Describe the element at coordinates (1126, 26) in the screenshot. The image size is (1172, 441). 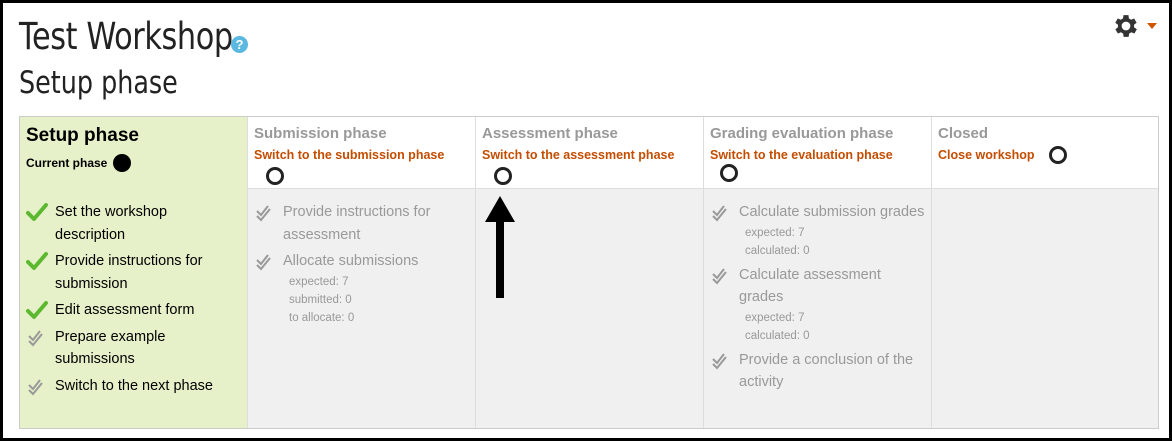
I see `gear-icon` at that location.